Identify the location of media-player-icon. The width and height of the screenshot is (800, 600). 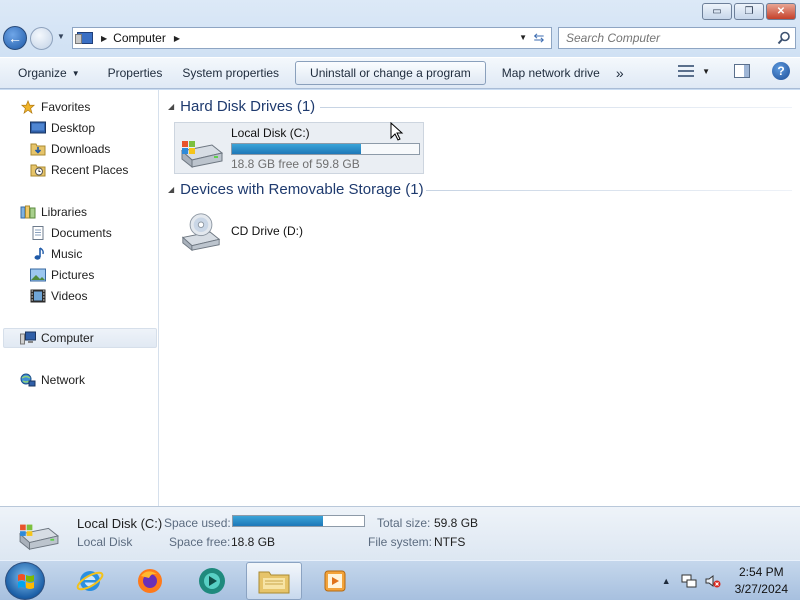
(335, 581).